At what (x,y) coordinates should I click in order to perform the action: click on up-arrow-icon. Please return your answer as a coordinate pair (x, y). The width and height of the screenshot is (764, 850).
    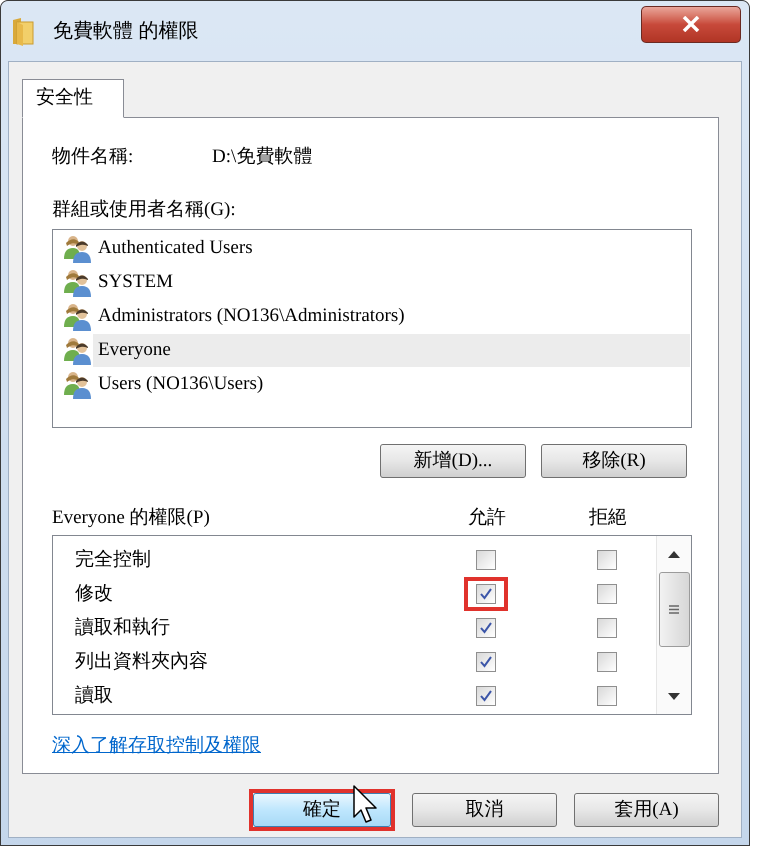
    Looking at the image, I should click on (674, 554).